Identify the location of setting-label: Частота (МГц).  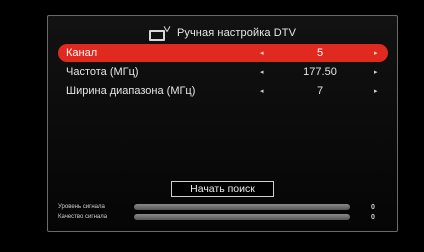
(102, 72).